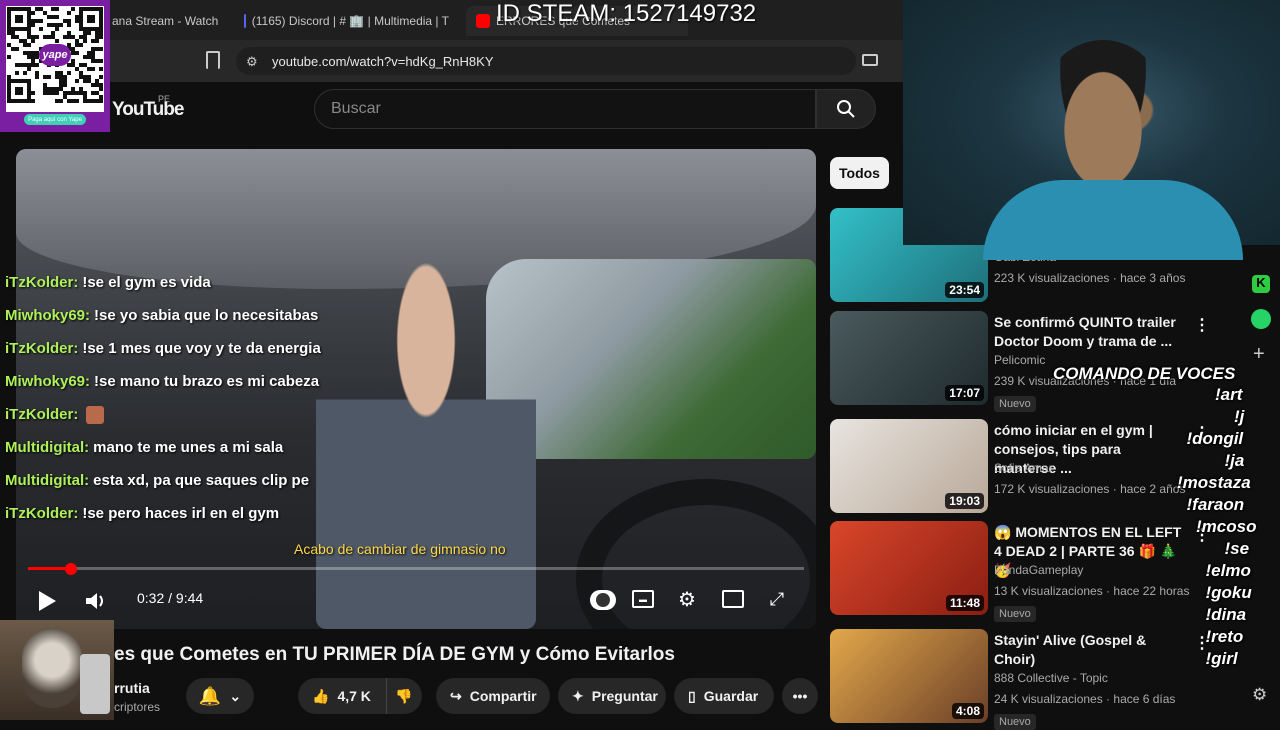  What do you see at coordinates (1215, 504) in the screenshot?
I see `voice-command: !faraon` at bounding box center [1215, 504].